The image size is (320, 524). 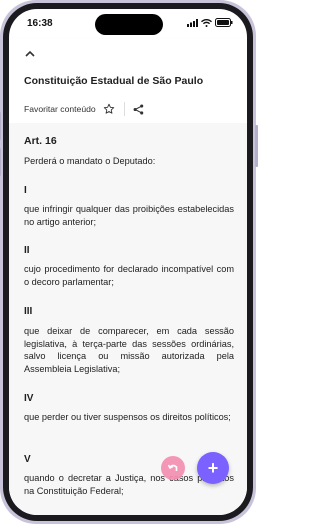 I want to click on undo-icon, so click(x=172, y=467).